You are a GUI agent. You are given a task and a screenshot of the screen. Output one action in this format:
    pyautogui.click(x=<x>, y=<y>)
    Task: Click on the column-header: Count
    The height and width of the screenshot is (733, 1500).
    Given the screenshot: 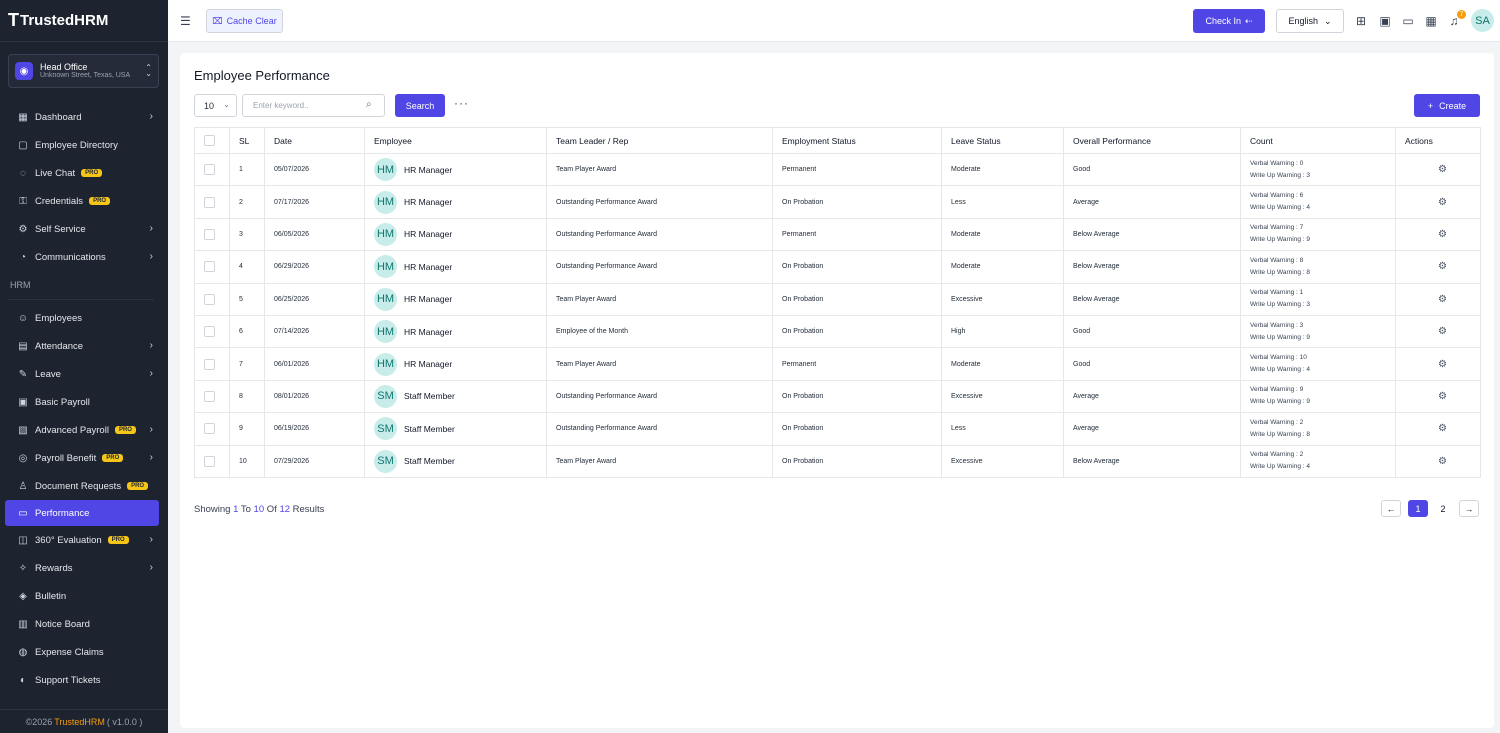 What is the action you would take?
    pyautogui.click(x=1318, y=140)
    